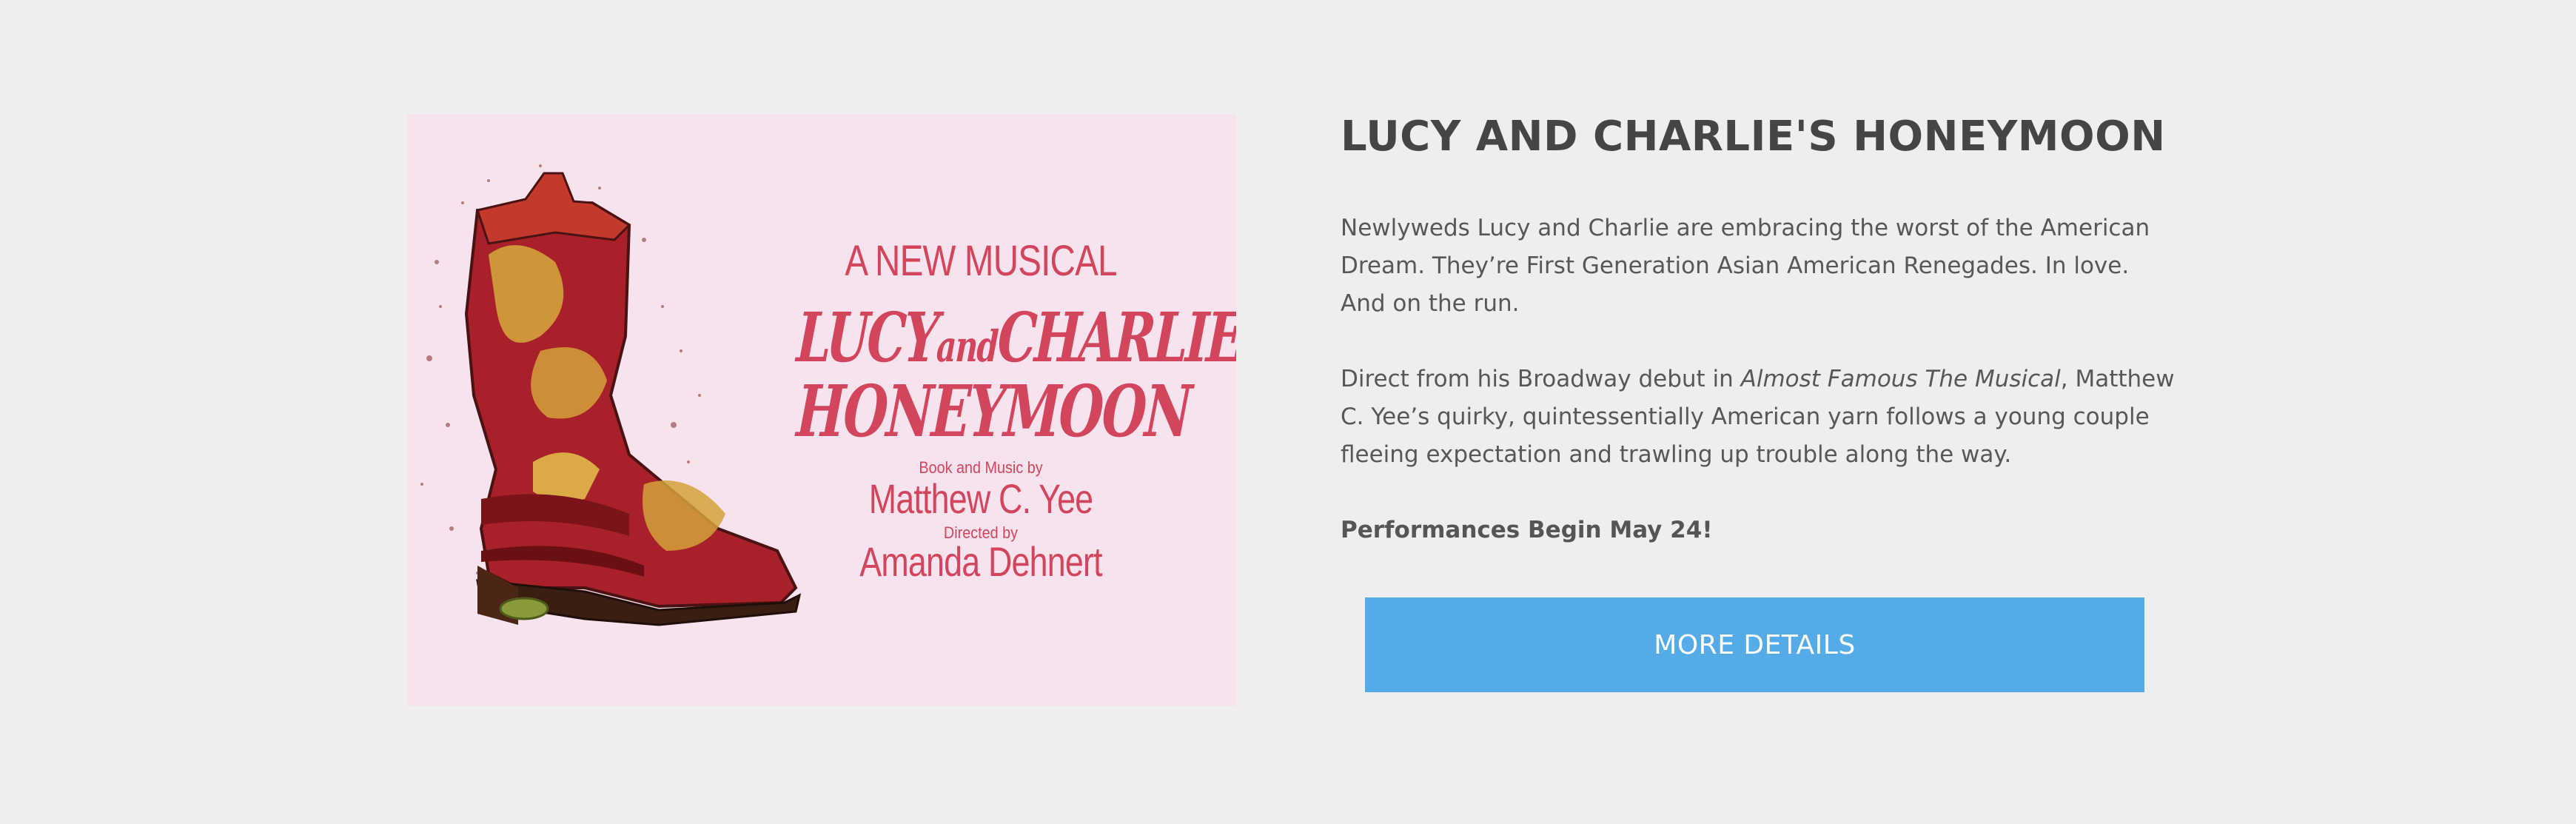 Image resolution: width=2576 pixels, height=824 pixels. I want to click on poster-title-charlies: CHARLIE'S, so click(1116, 338).